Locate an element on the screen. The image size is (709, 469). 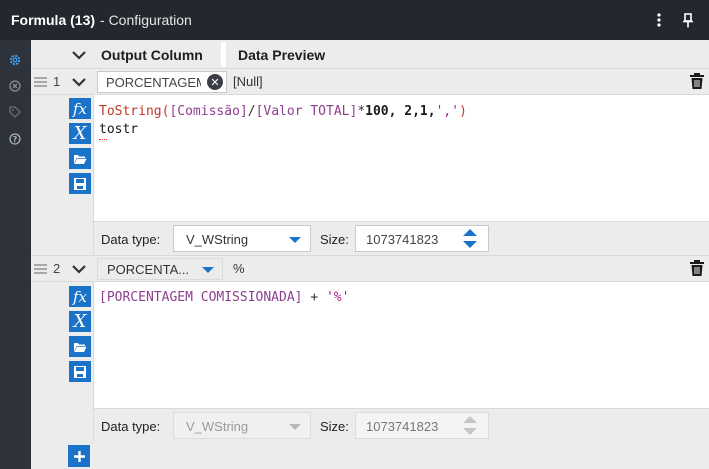
circle-x-icon is located at coordinates (15, 86).